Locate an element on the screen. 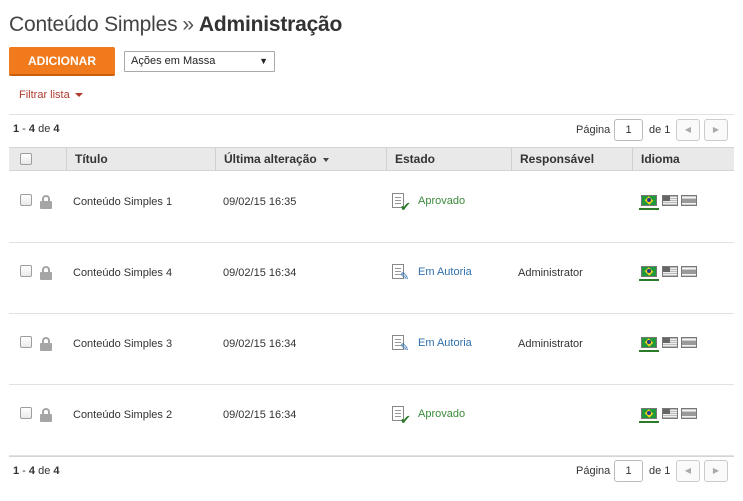 The image size is (743, 501). column-status: Estado is located at coordinates (448, 159).